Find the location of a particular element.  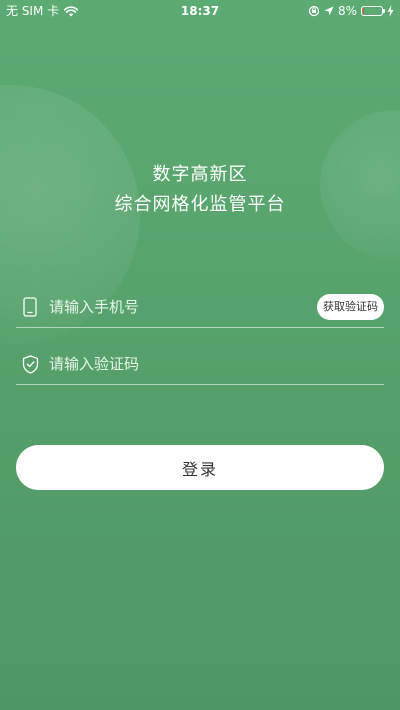

code-input-row is located at coordinates (200, 364).